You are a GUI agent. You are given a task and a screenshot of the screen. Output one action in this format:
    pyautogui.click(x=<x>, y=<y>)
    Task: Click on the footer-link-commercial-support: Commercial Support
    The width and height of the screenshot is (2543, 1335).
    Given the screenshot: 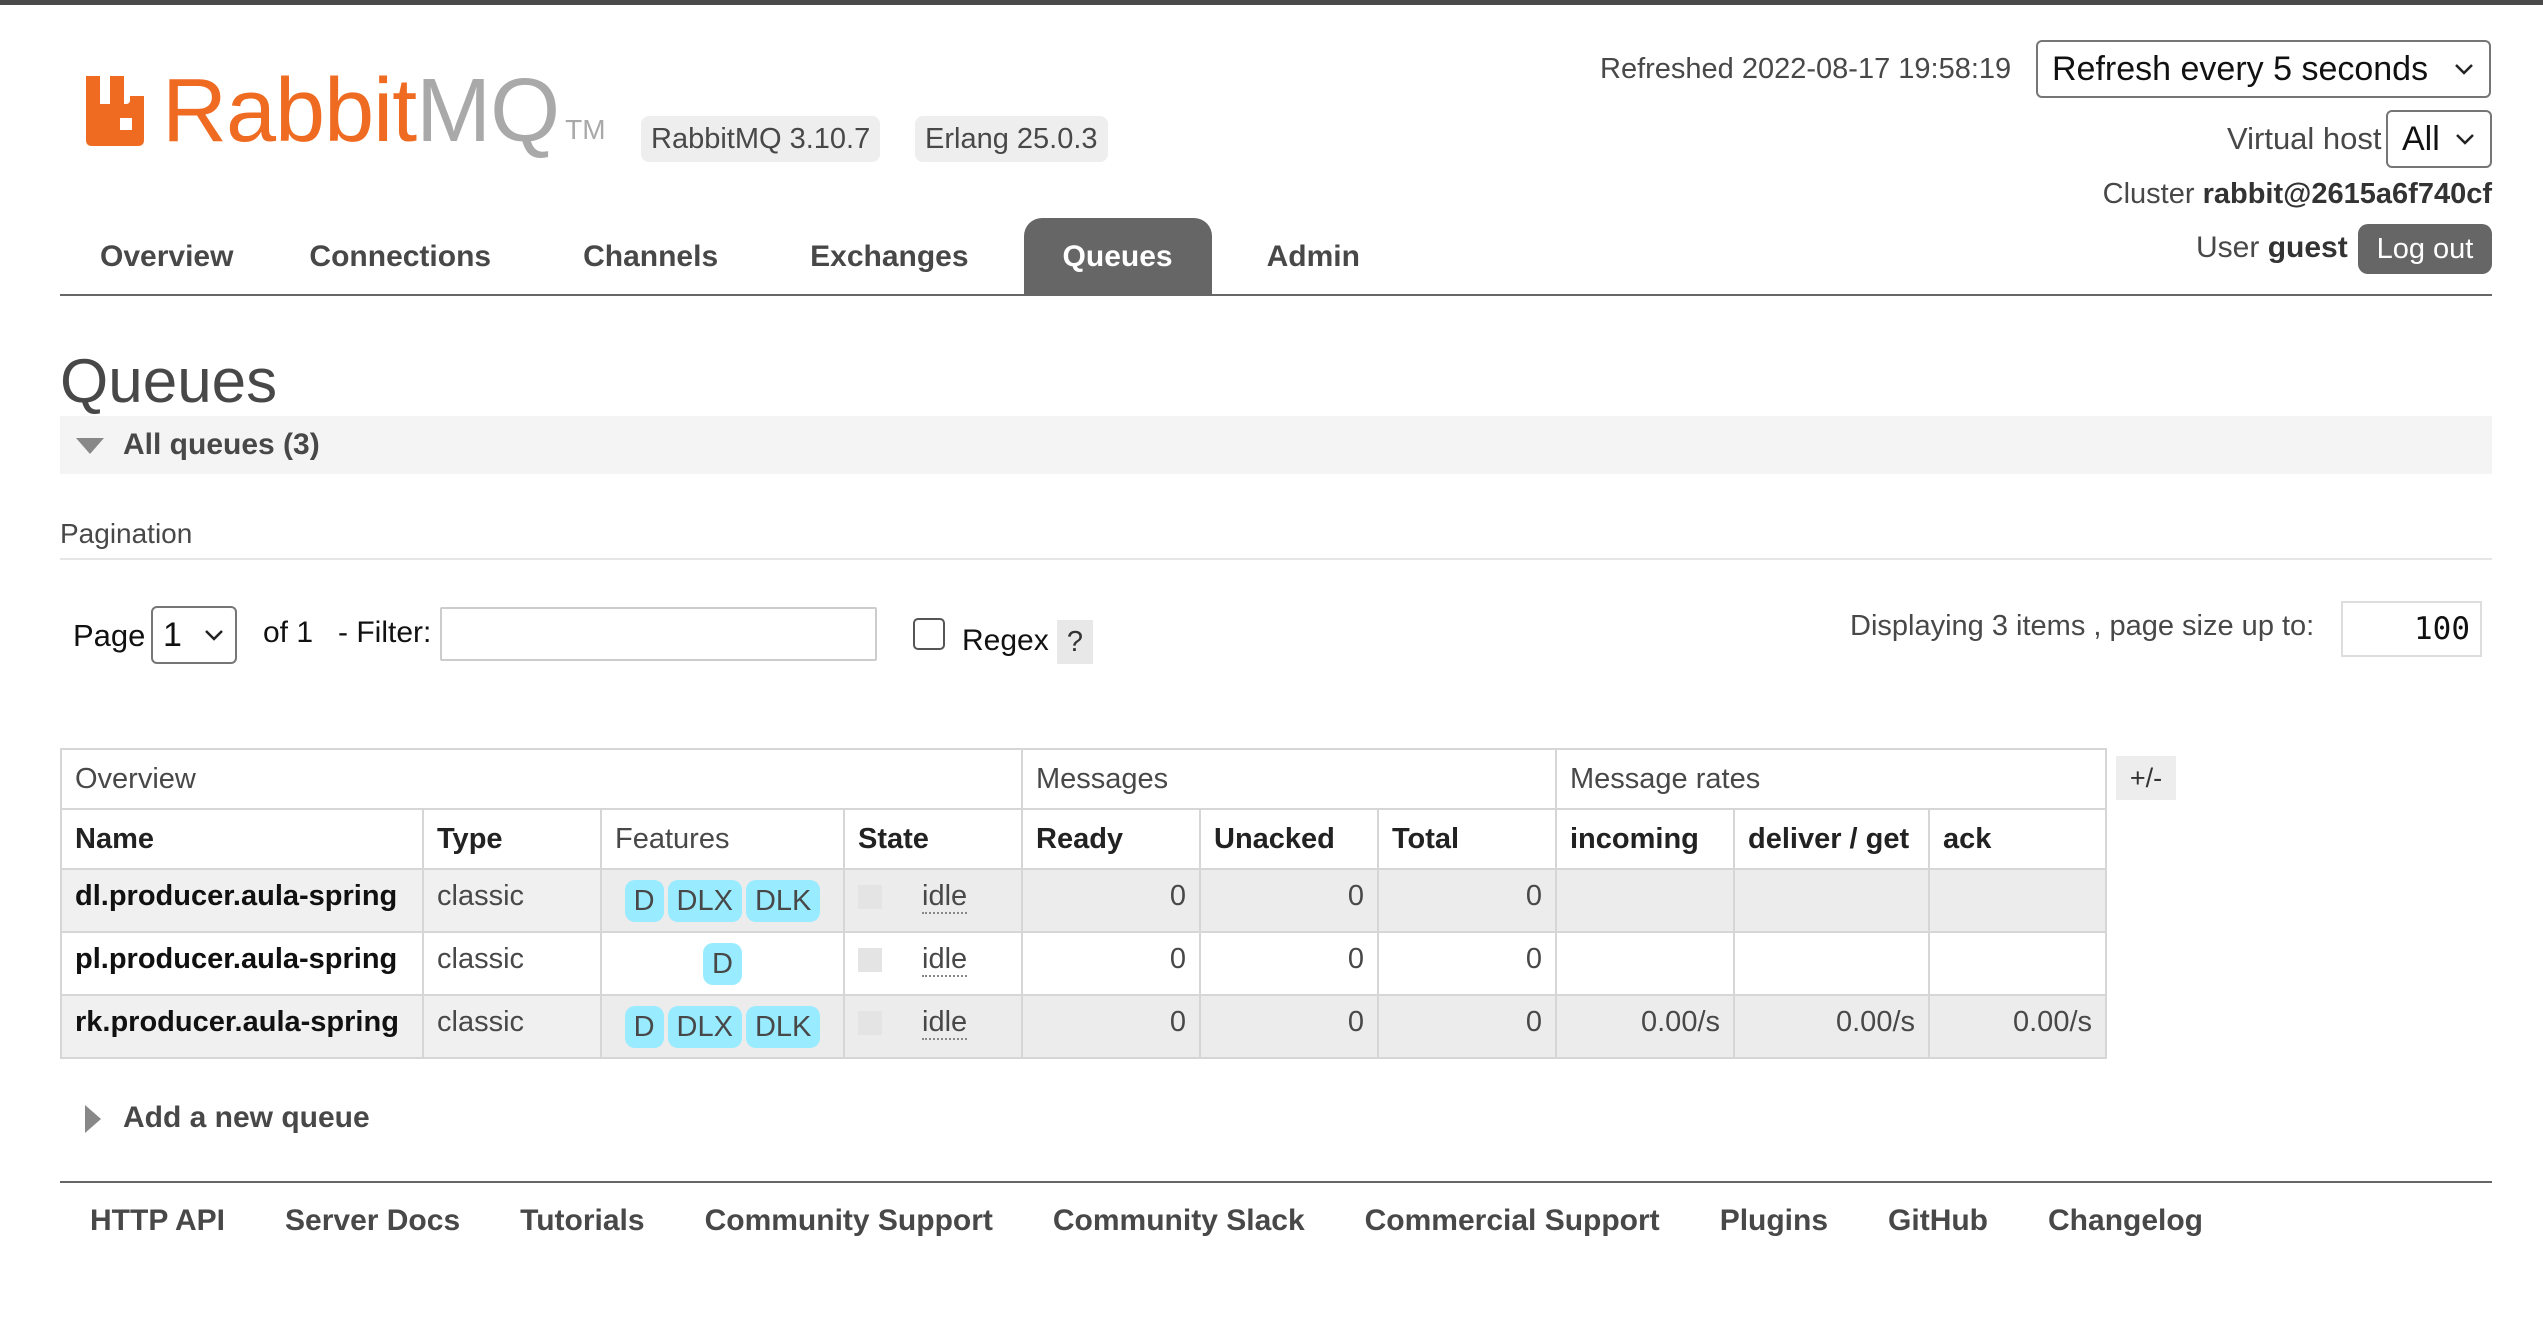 What is the action you would take?
    pyautogui.click(x=1512, y=1221)
    